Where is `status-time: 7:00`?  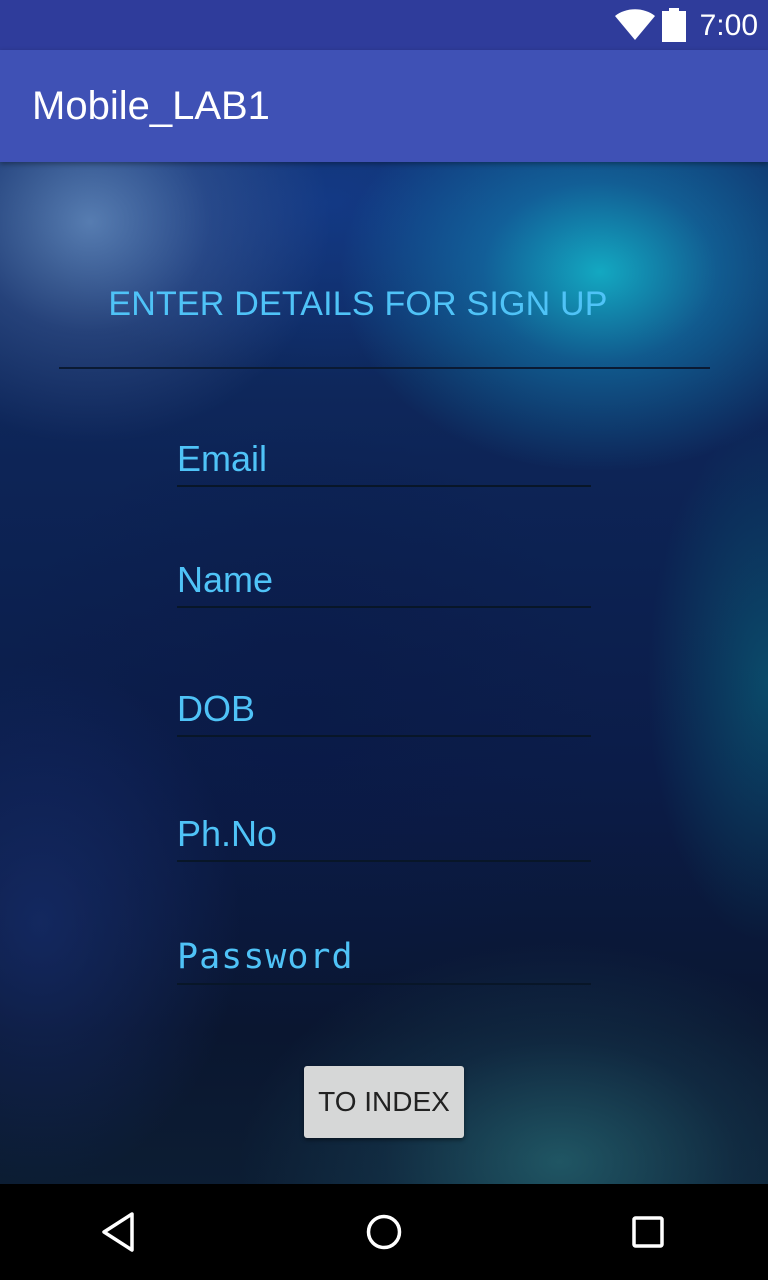
status-time: 7:00 is located at coordinates (728, 25).